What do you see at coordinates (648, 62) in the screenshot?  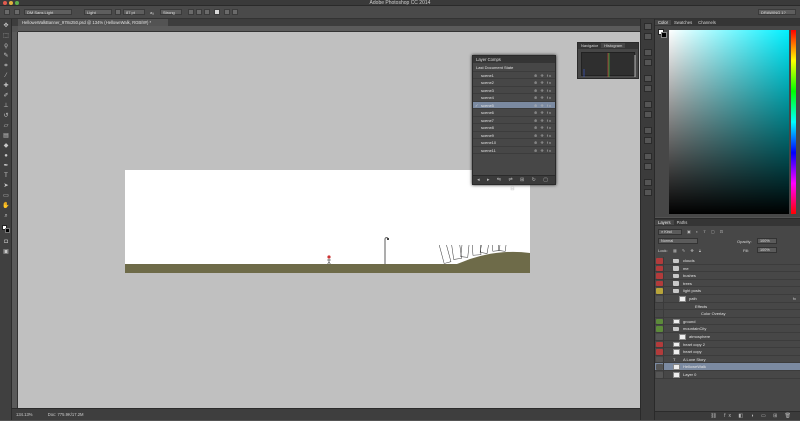 I see `adjustments-panel-icon` at bounding box center [648, 62].